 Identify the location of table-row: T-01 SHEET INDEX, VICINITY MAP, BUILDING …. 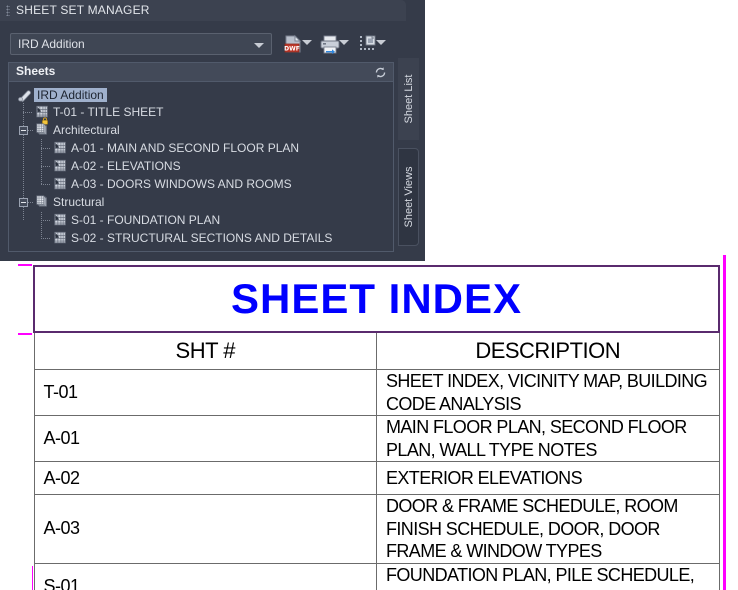
(376, 392).